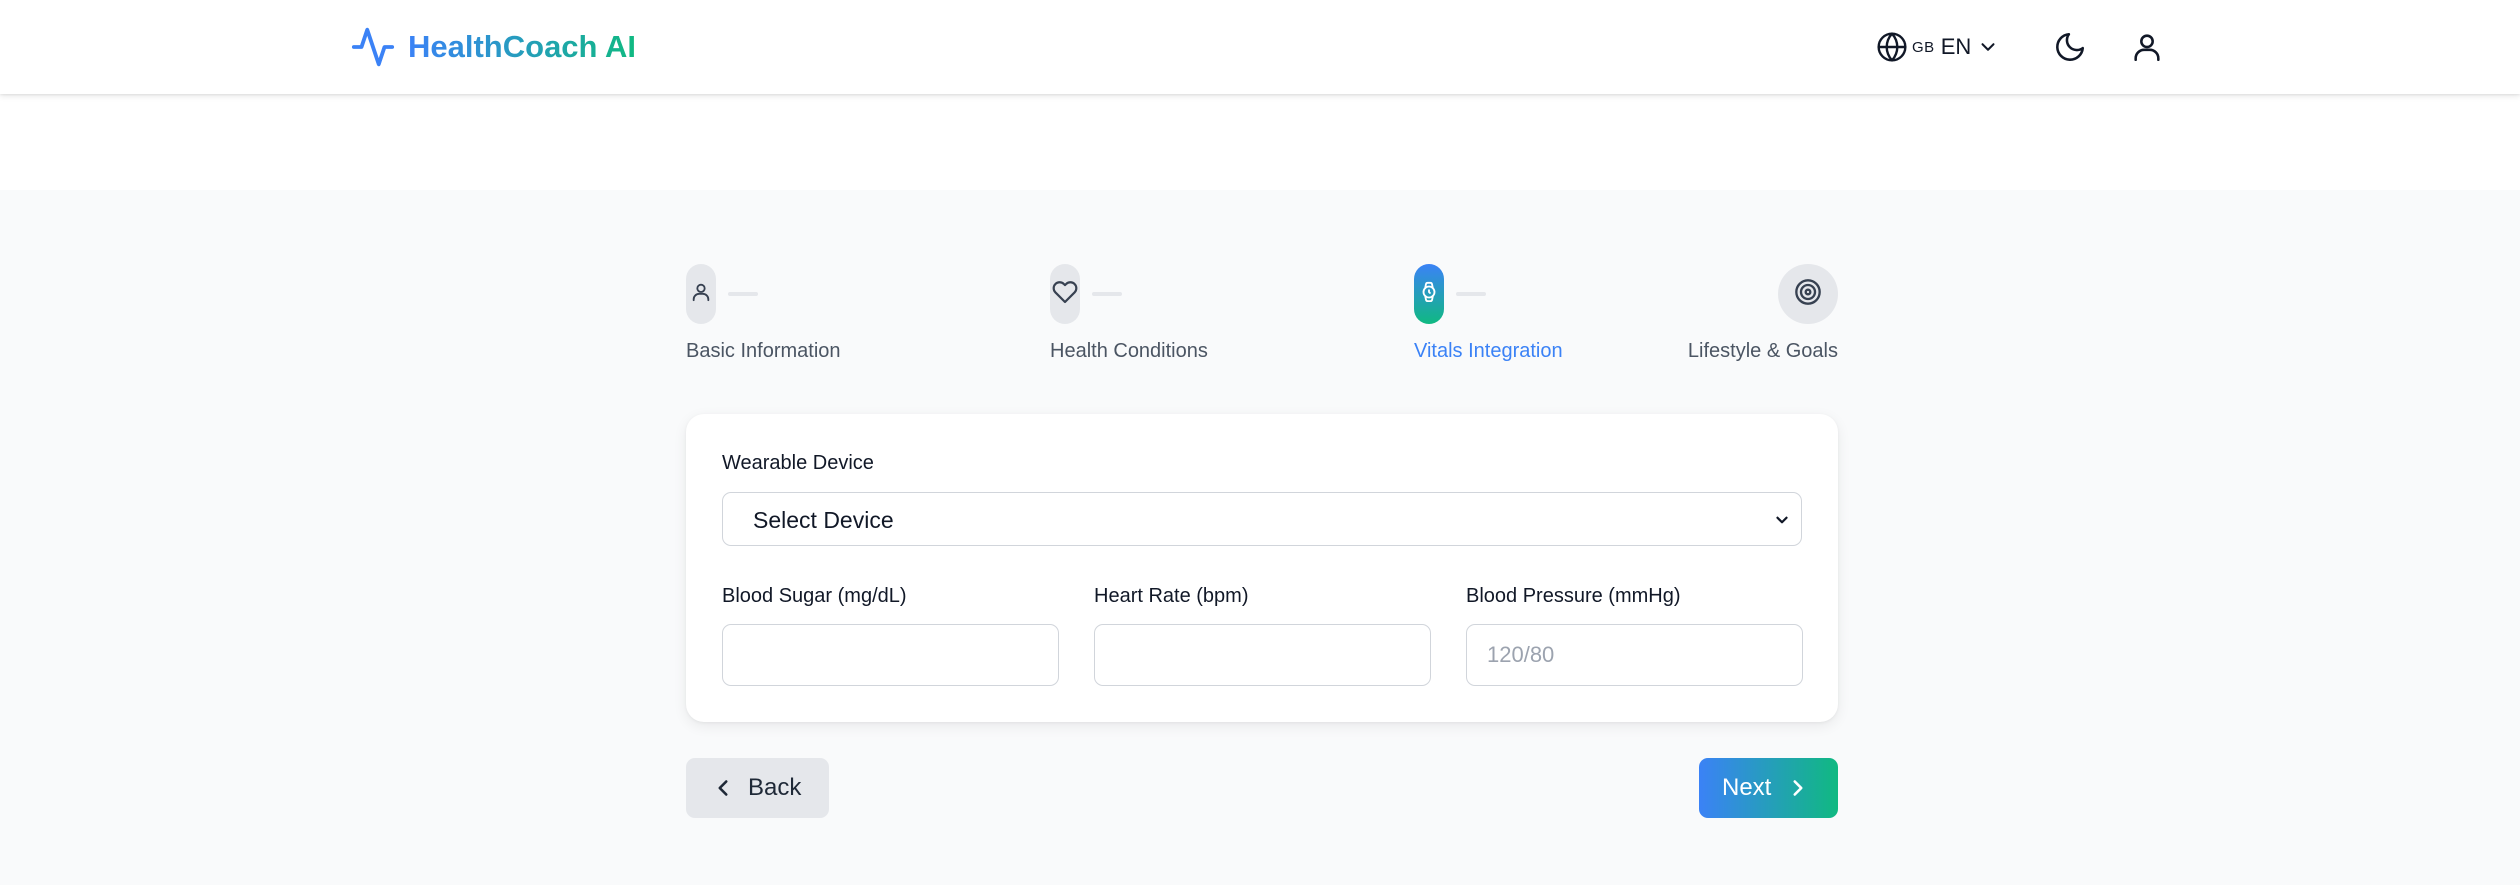 Image resolution: width=2520 pixels, height=885 pixels. What do you see at coordinates (798, 463) in the screenshot?
I see `wearable-device-label: Wearable Device` at bounding box center [798, 463].